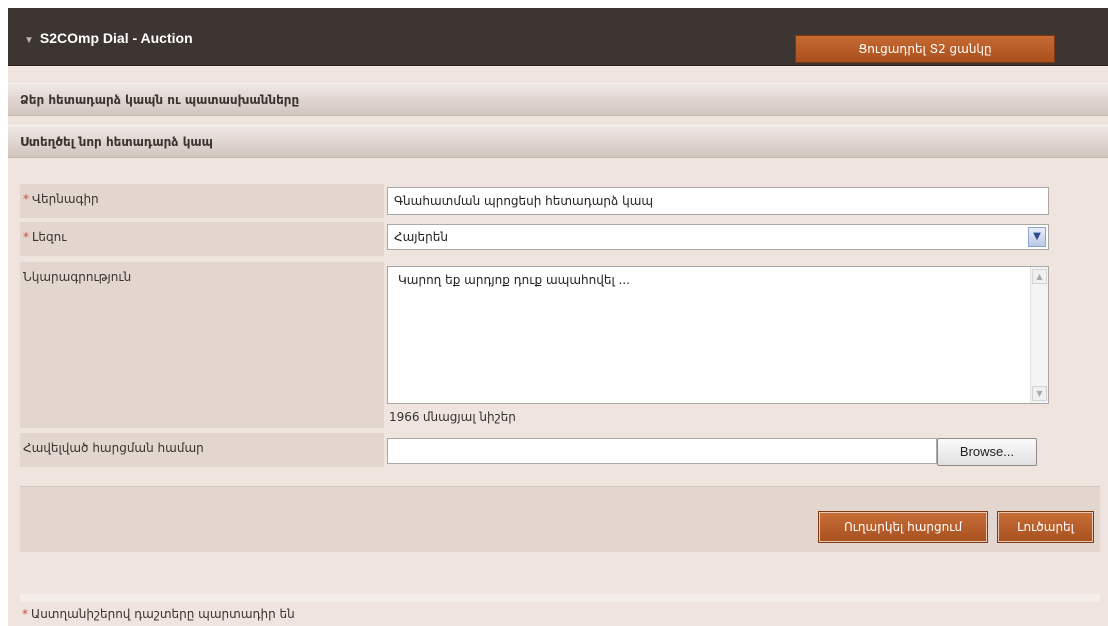 The width and height of the screenshot is (1108, 626). What do you see at coordinates (116, 38) in the screenshot?
I see `app-title-text: S2COmp Dial - Auction` at bounding box center [116, 38].